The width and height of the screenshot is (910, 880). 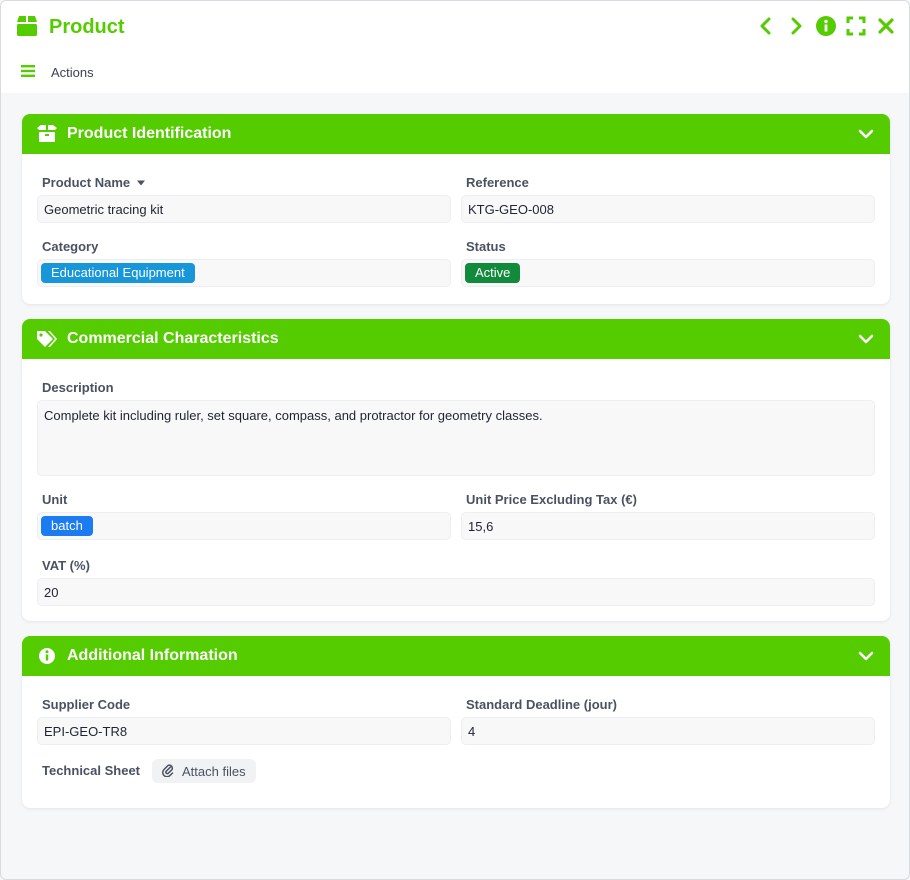 What do you see at coordinates (551, 499) in the screenshot?
I see `price-label: Unit Price Excluding Tax (€)` at bounding box center [551, 499].